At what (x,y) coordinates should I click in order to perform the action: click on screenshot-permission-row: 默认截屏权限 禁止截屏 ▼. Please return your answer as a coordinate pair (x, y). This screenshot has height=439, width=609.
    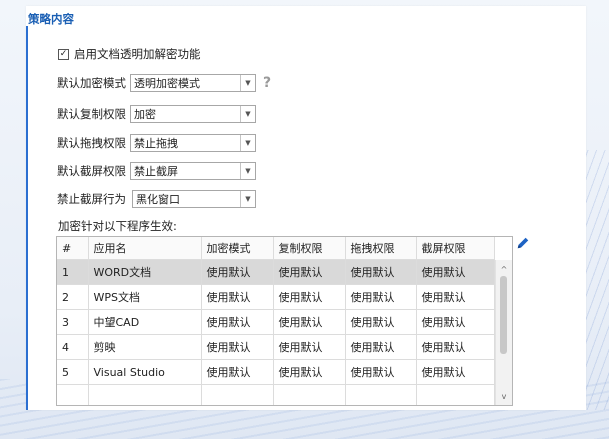
    Looking at the image, I should click on (156, 171).